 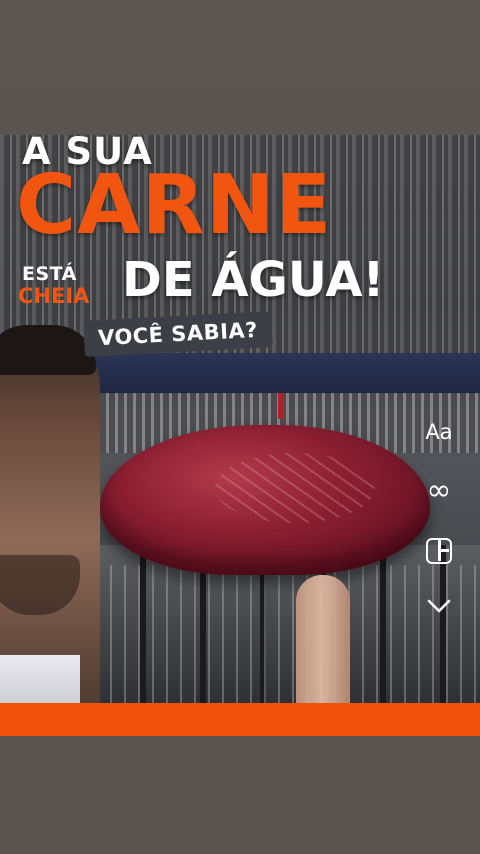 What do you see at coordinates (240, 719) in the screenshot?
I see `orange-bar` at bounding box center [240, 719].